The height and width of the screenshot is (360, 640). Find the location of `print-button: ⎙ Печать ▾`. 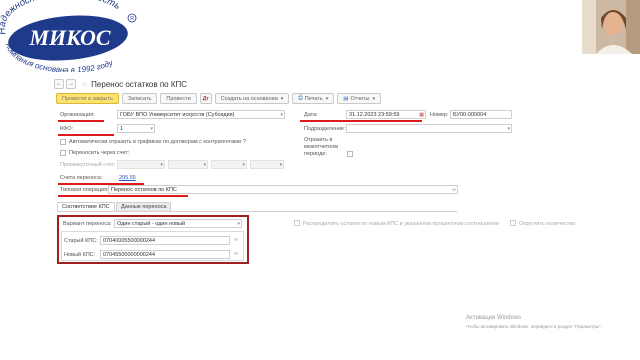

print-button: ⎙ Печать ▾ is located at coordinates (313, 98).